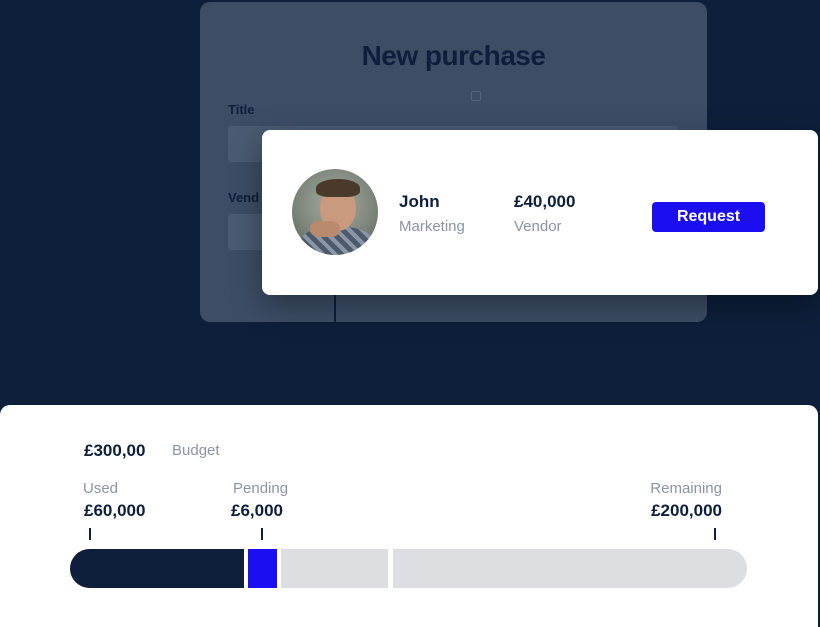  I want to click on budget-bar-used-segment, so click(157, 568).